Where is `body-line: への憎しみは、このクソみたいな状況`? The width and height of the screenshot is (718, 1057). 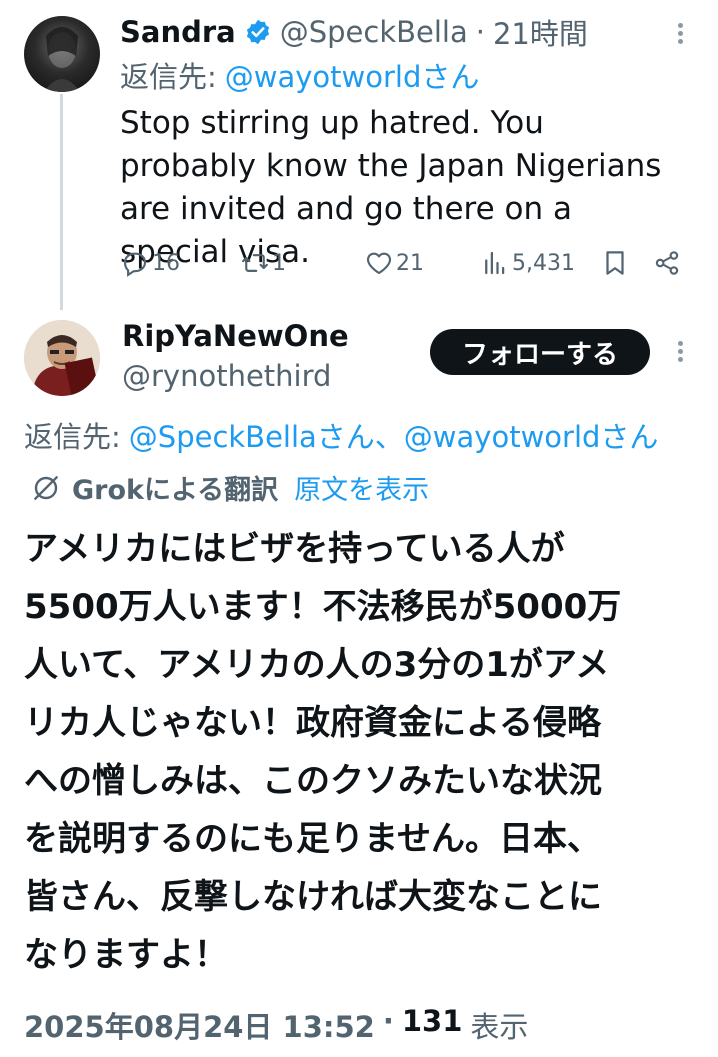 body-line: への憎しみは、このクソみたいな状況 is located at coordinates (313, 781).